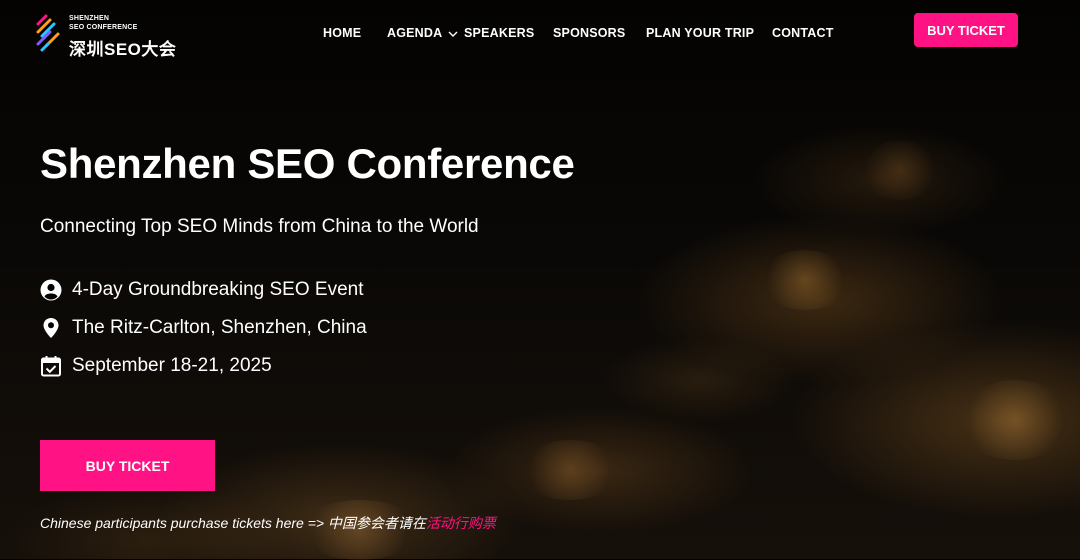 This screenshot has height=560, width=1080. Describe the element at coordinates (966, 30) in the screenshot. I see `header-buy-ticket-button: BUY TICKET` at that location.